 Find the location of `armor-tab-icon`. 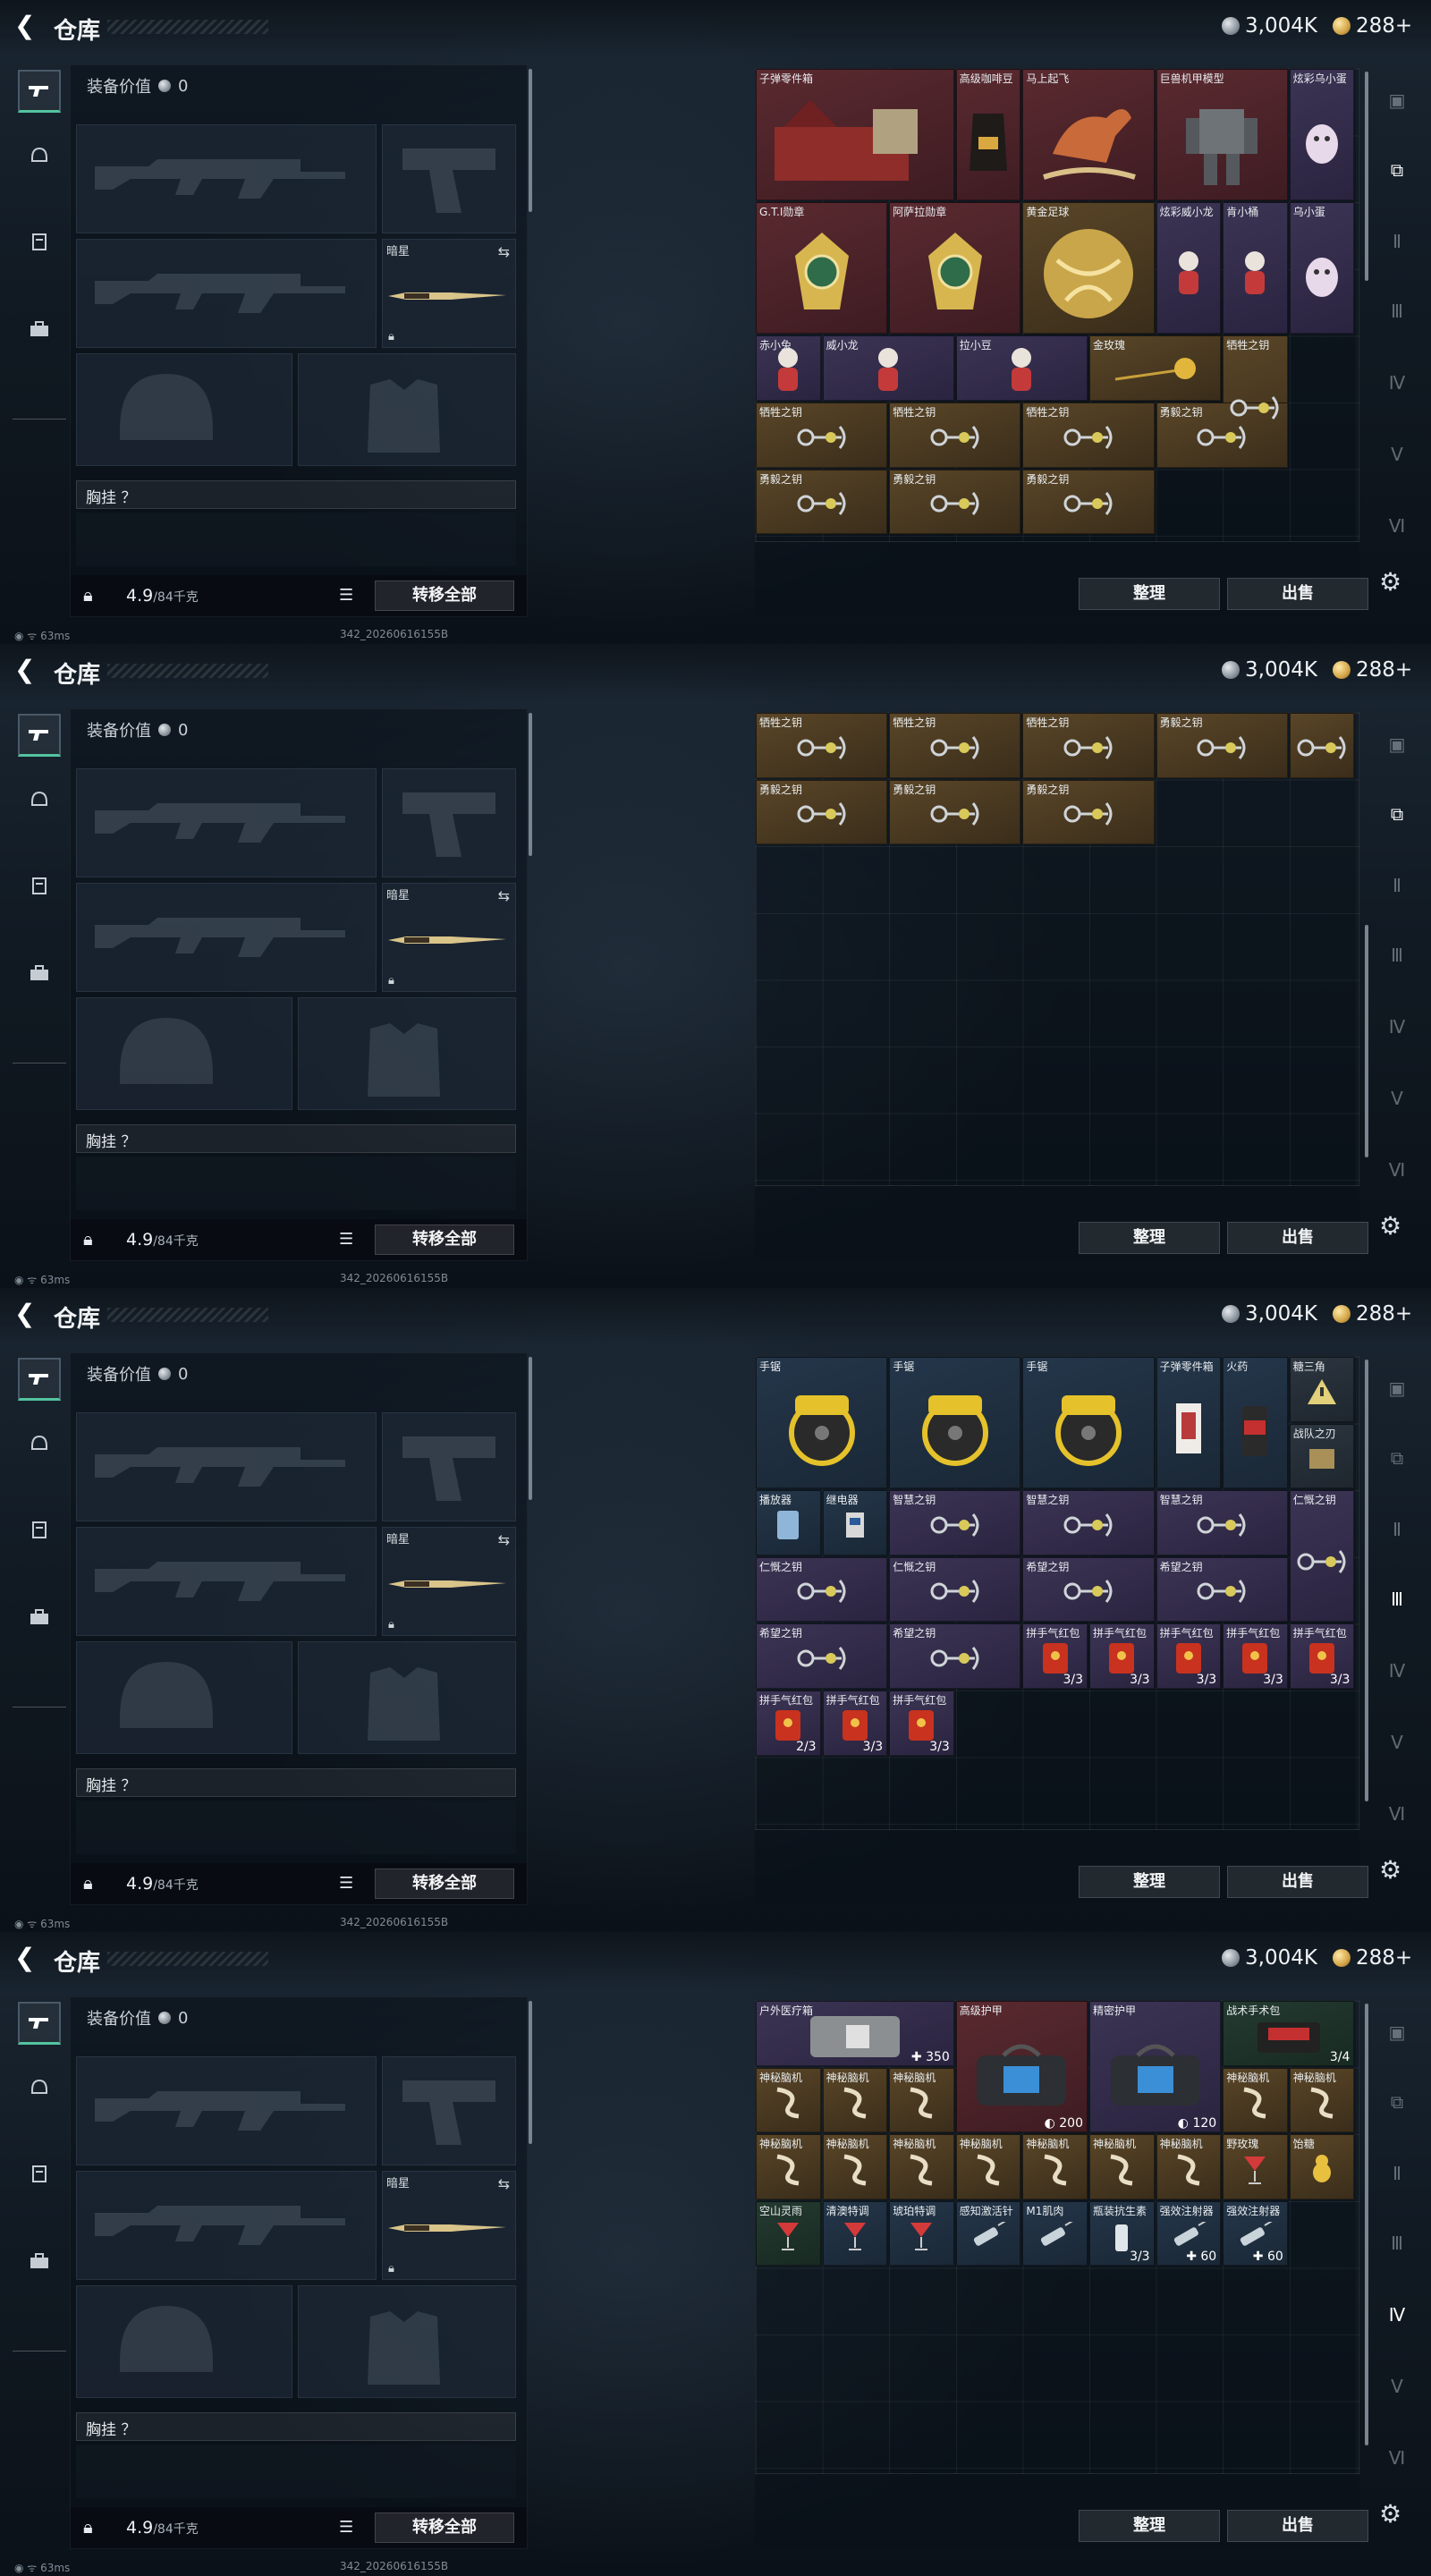

armor-tab-icon is located at coordinates (40, 885).